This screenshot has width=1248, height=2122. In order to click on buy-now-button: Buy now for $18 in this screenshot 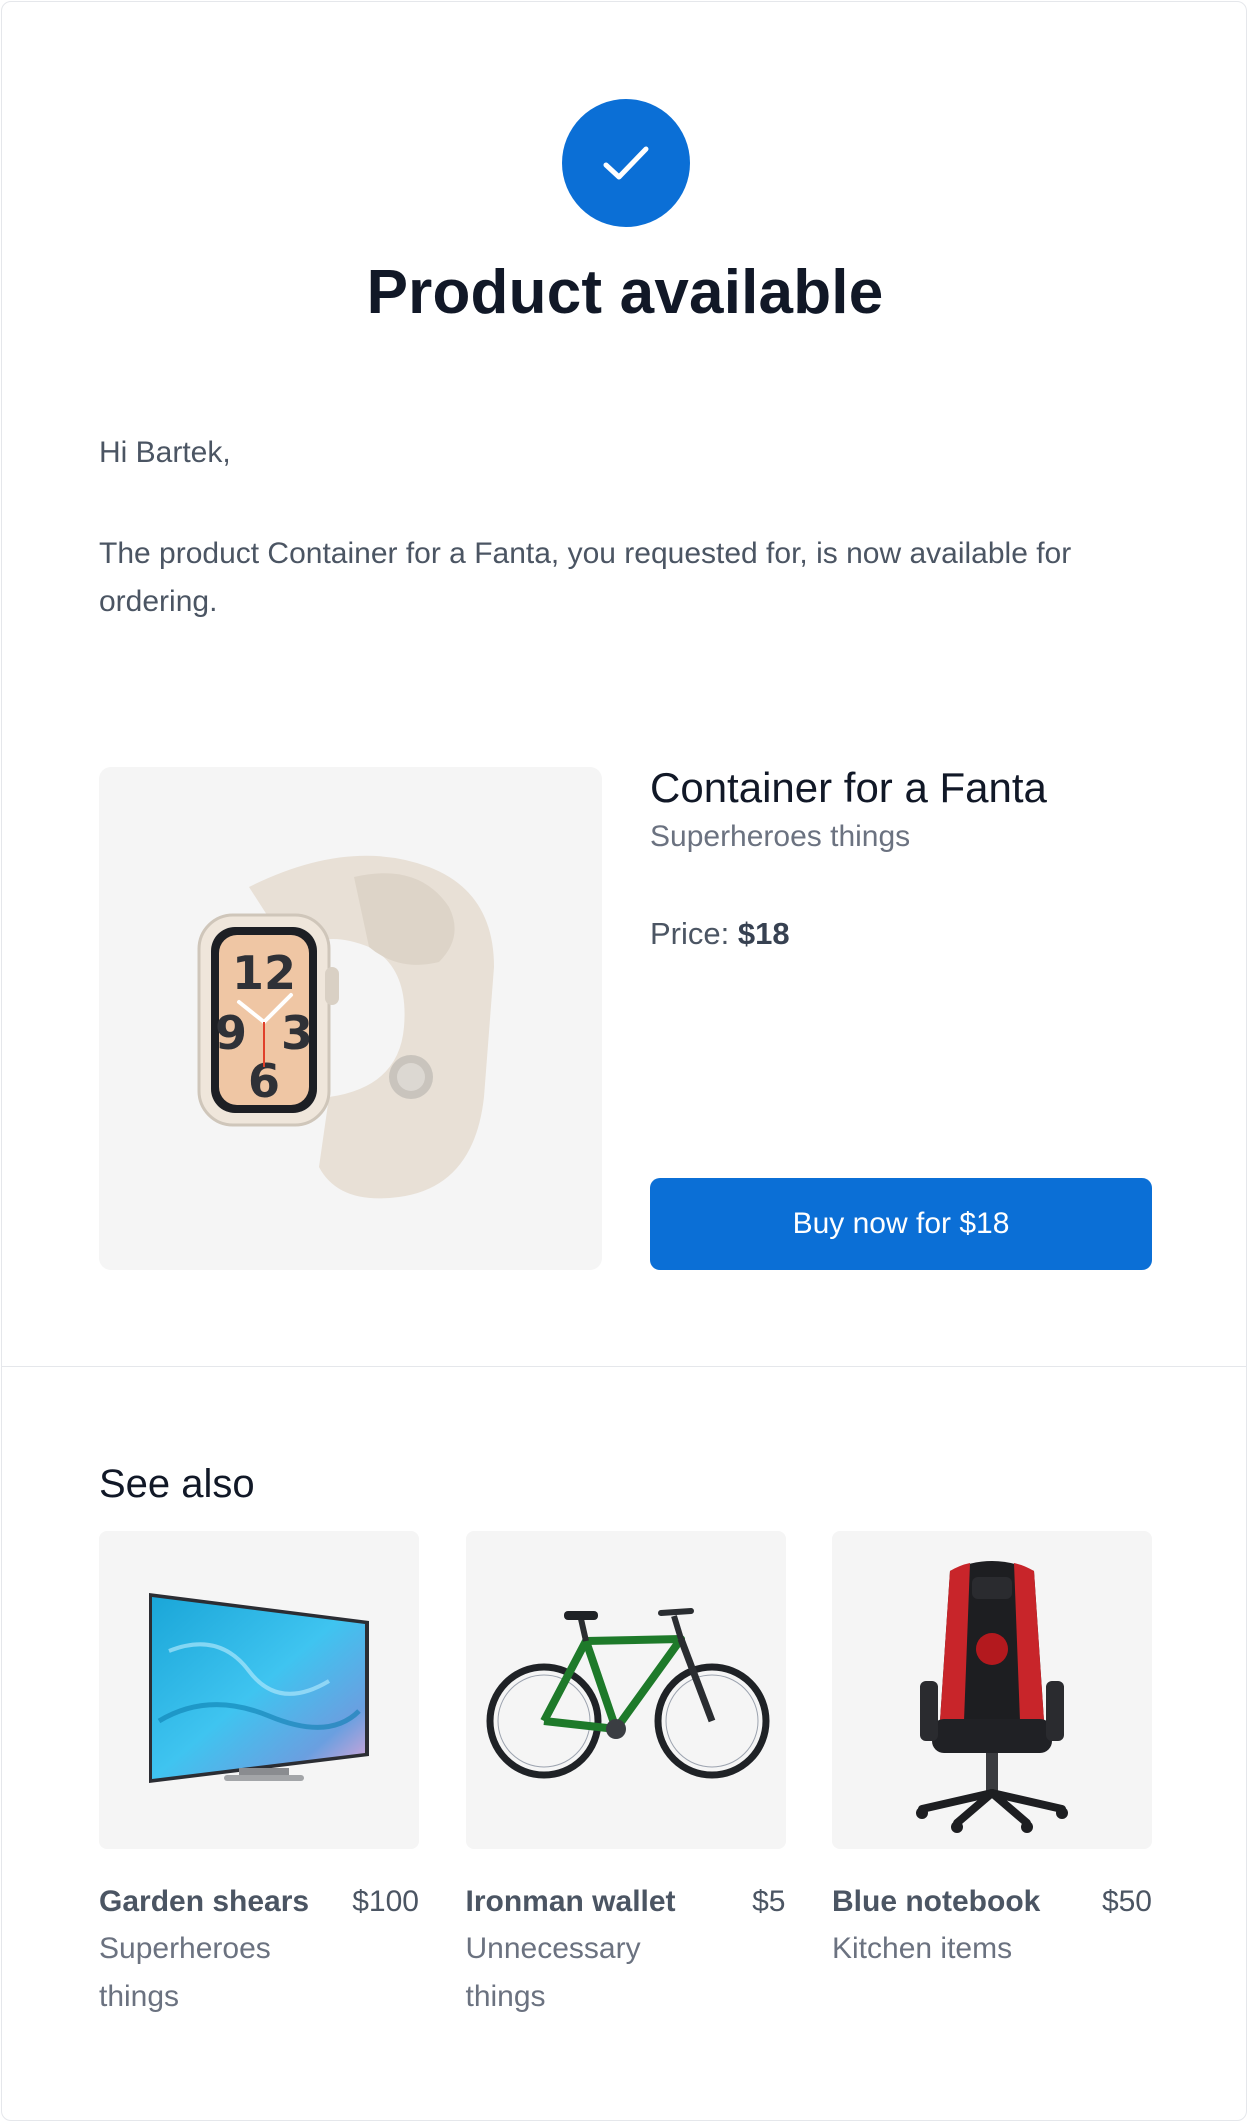, I will do `click(901, 1224)`.